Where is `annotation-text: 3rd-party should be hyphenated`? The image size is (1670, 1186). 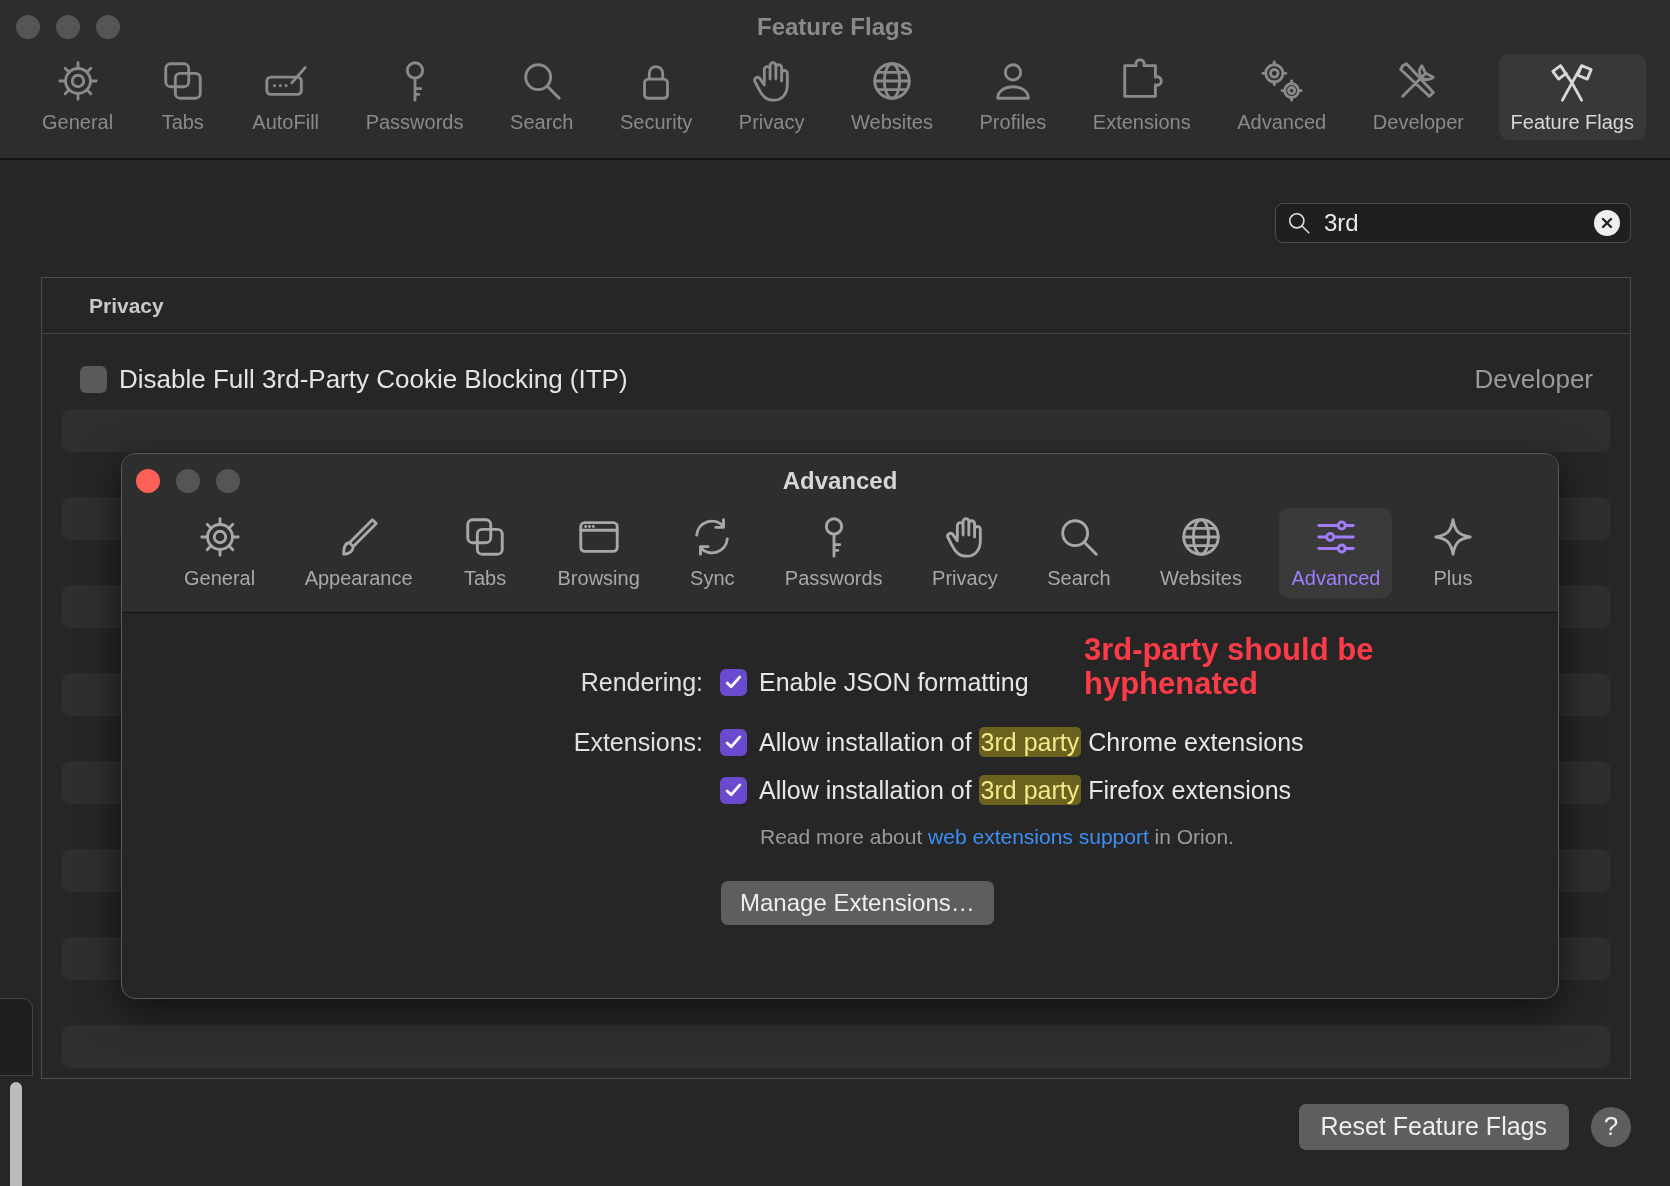
annotation-text: 3rd-party should be hyphenated is located at coordinates (1229, 667).